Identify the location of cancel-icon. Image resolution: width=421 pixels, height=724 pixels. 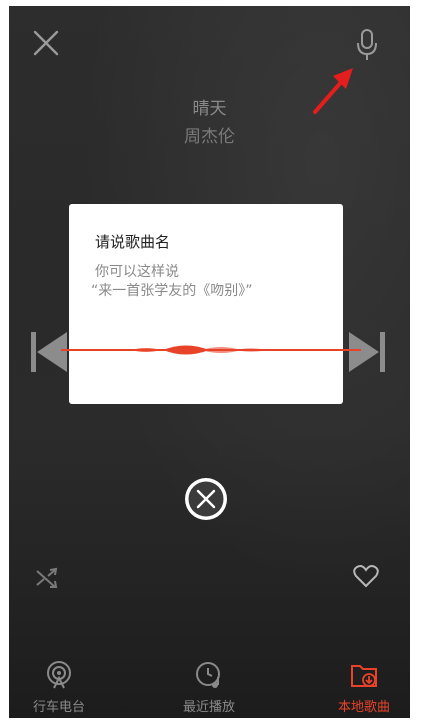
(206, 499).